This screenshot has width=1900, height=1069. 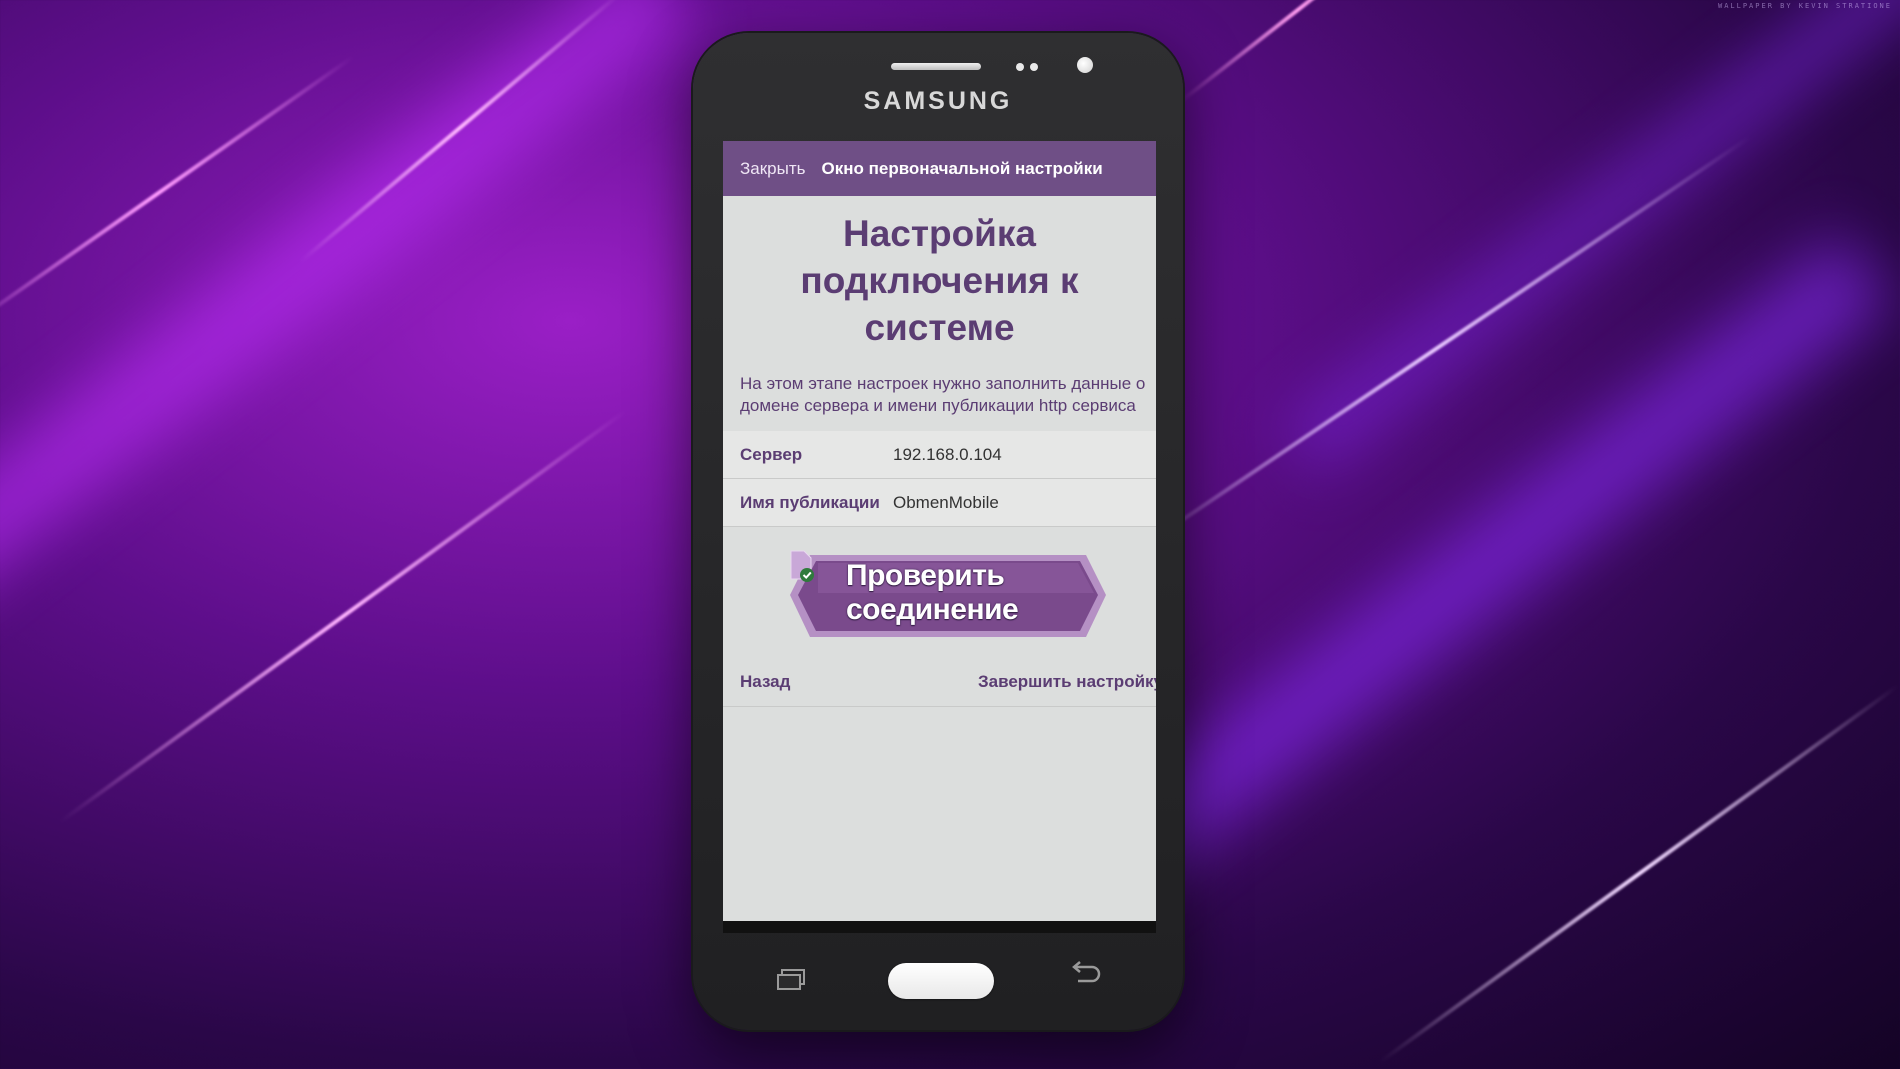 I want to click on publication-name-input: ObmenMobile, so click(x=946, y=503).